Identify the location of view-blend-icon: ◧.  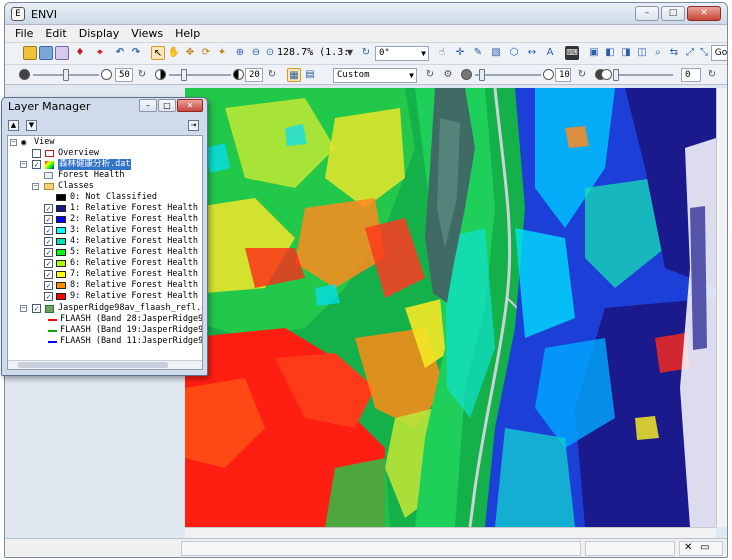
(610, 53).